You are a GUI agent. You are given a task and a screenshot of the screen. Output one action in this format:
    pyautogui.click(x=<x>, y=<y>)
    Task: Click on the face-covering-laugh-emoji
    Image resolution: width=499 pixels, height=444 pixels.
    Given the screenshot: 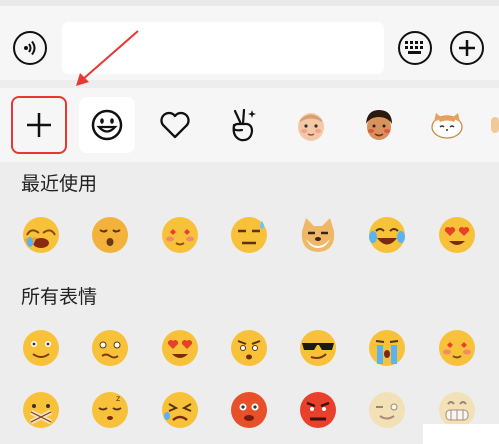 What is the action you would take?
    pyautogui.click(x=41, y=235)
    